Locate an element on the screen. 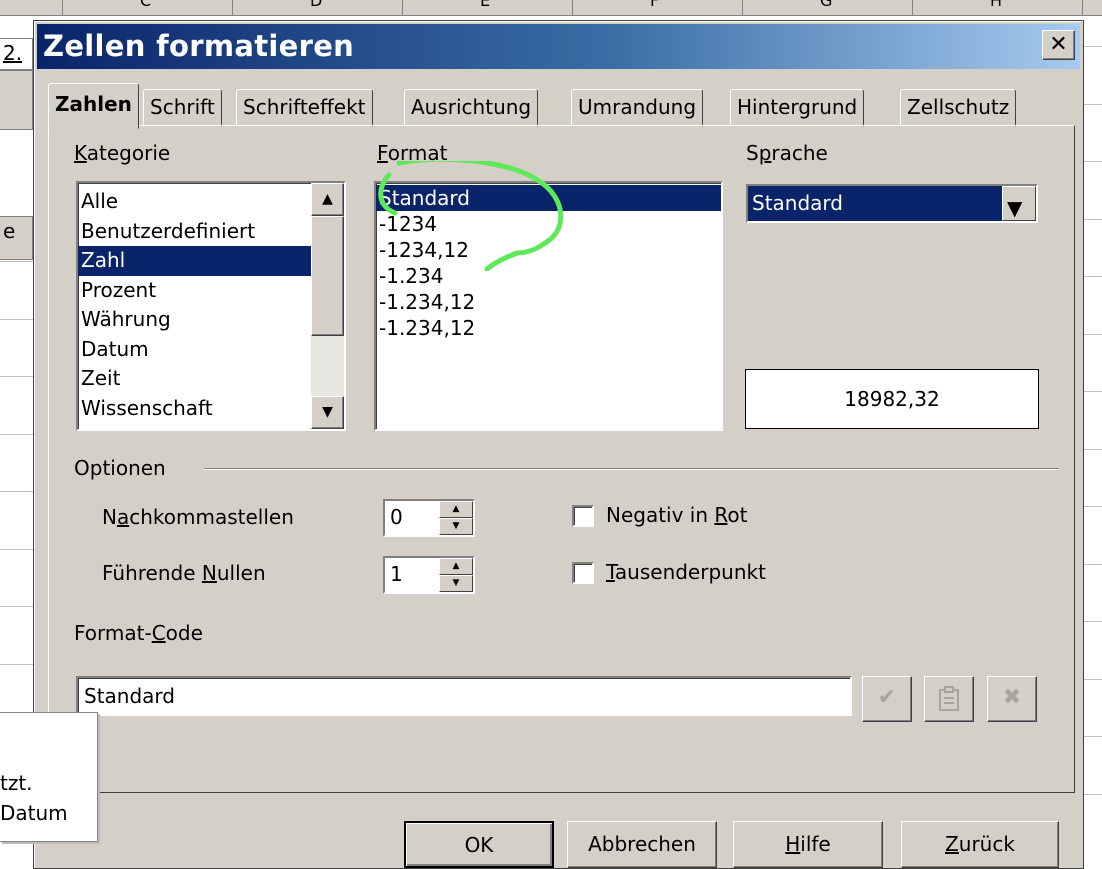 Image resolution: width=1102 pixels, height=869 pixels. column-letter: C is located at coordinates (145, 5).